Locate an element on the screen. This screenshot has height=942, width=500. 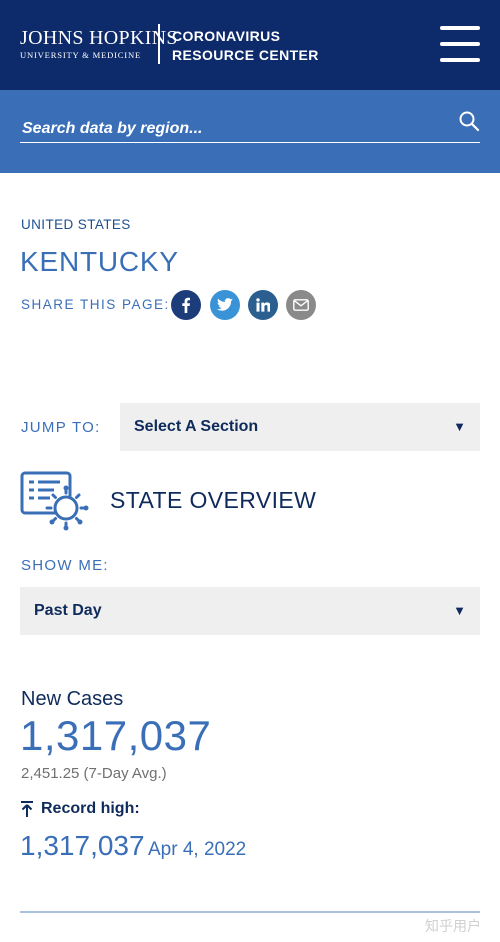
search-input is located at coordinates (232, 129).